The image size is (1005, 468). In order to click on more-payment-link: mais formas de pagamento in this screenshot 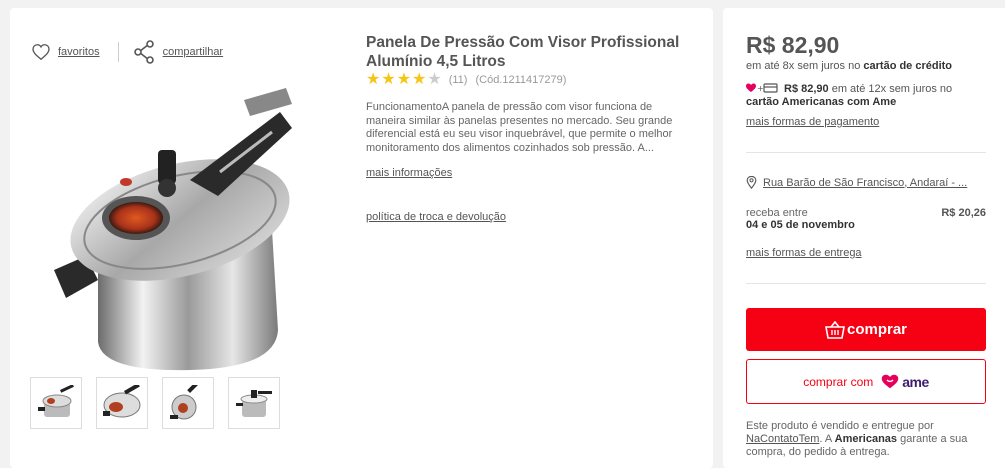, I will do `click(812, 122)`.